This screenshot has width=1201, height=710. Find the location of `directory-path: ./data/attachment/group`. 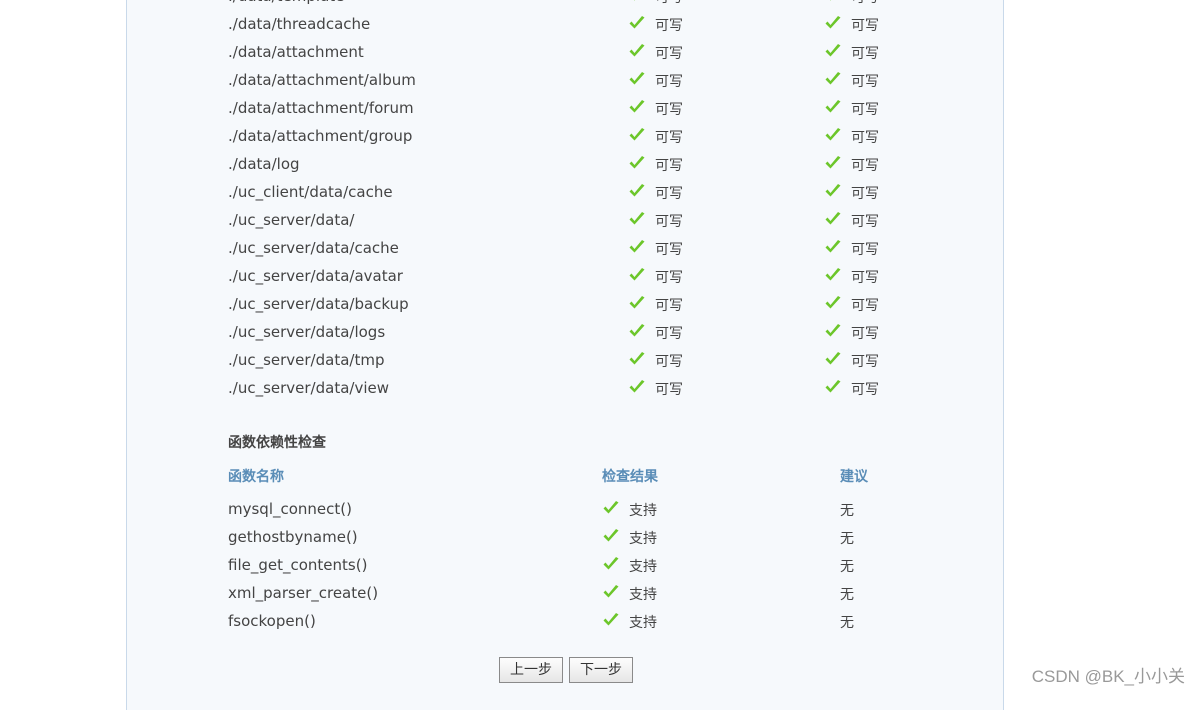

directory-path: ./data/attachment/group is located at coordinates (320, 136).